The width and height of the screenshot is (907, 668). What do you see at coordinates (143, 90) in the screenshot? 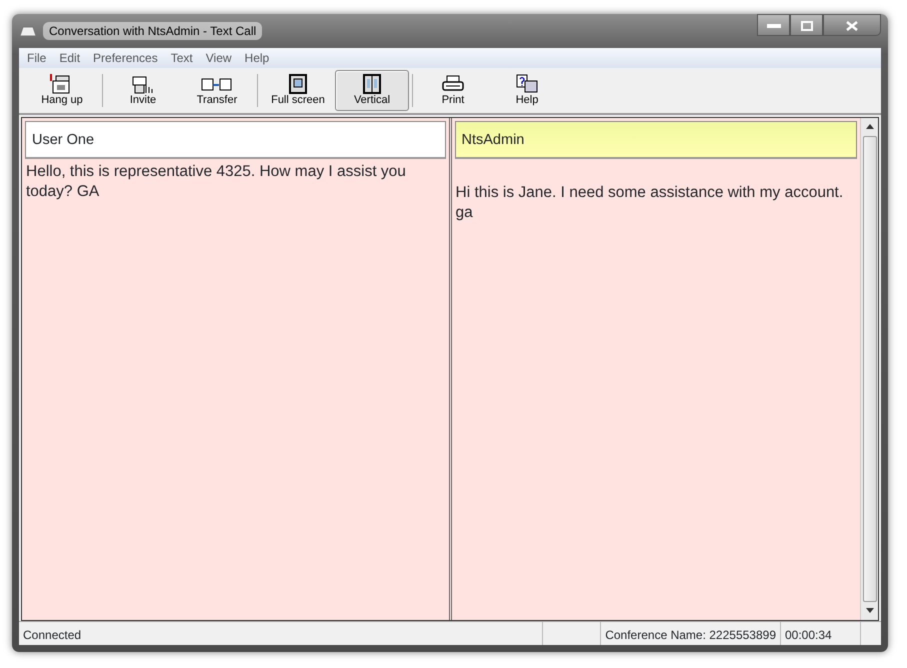
I see `toolbar-button: Invite` at bounding box center [143, 90].